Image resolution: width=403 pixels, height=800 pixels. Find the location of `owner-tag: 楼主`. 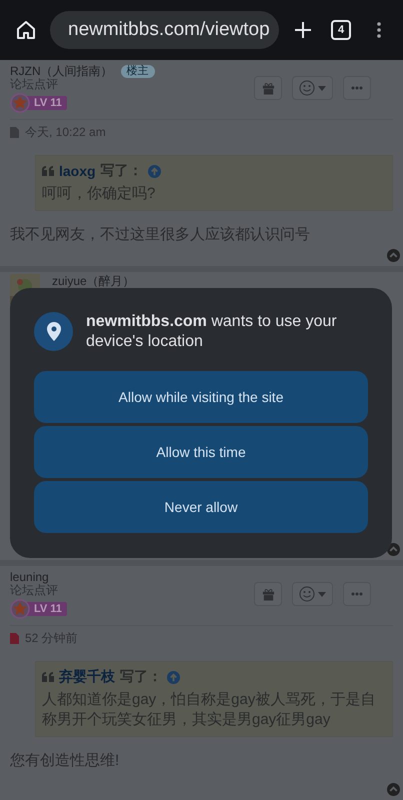

owner-tag: 楼主 is located at coordinates (137, 71).